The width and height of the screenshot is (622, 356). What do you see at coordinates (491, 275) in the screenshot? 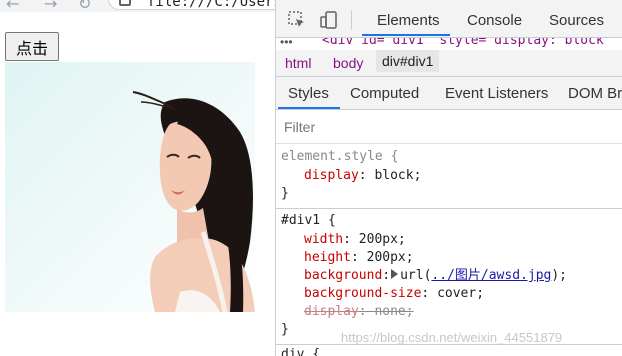
I see `background-image-link: ../图片/awsd.jpg` at bounding box center [491, 275].